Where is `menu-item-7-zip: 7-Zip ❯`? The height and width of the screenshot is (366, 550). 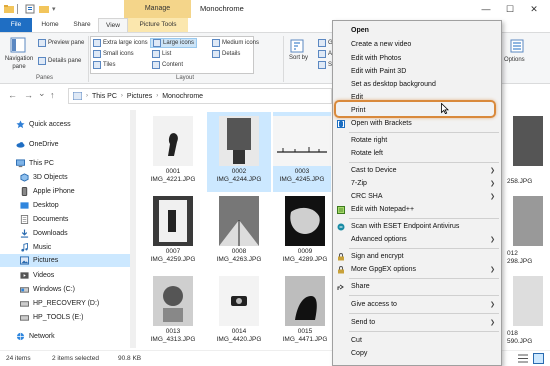
menu-item-7-zip: 7-Zip ❯ is located at coordinates (417, 184).